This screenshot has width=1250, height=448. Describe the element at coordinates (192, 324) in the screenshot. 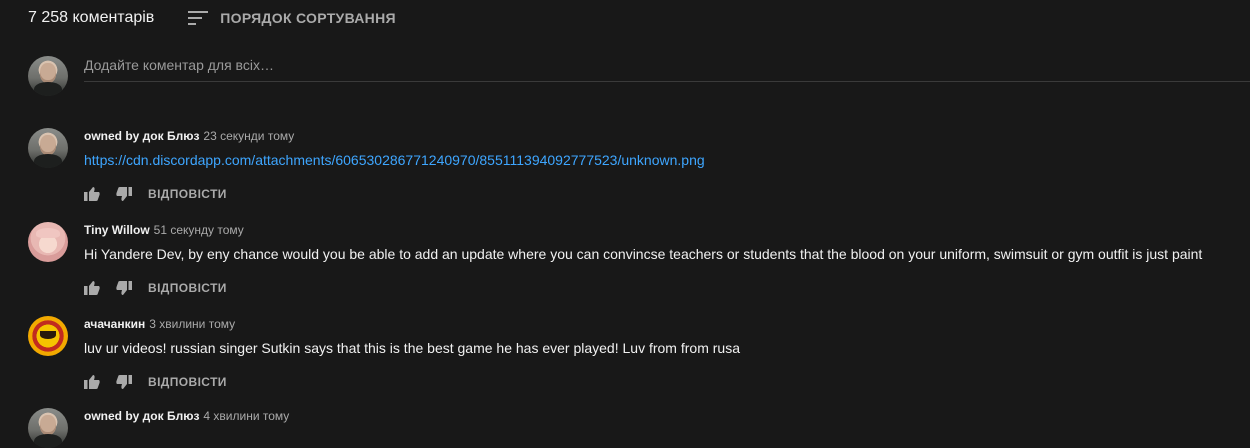

I see `comment-time: 3 хвилини тому` at that location.